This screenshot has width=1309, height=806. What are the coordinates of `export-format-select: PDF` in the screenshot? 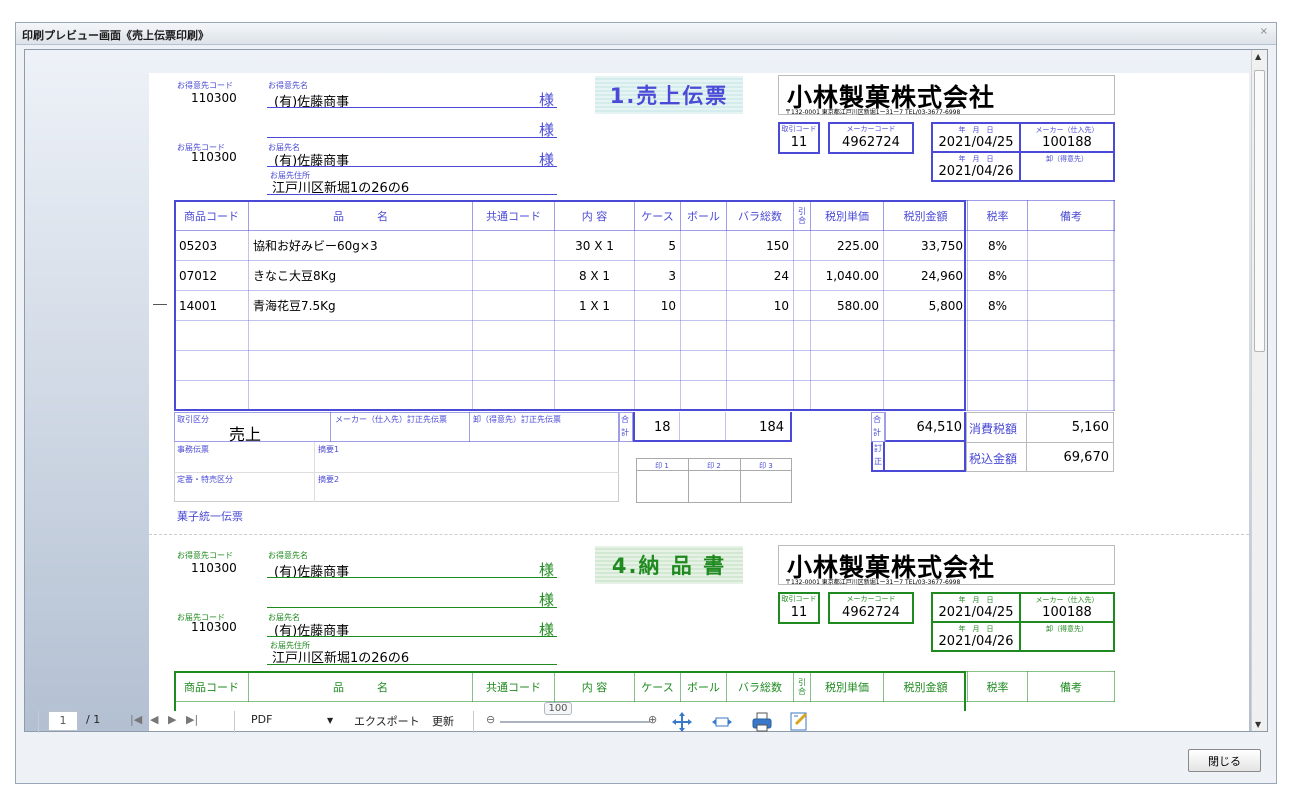 It's located at (261, 719).